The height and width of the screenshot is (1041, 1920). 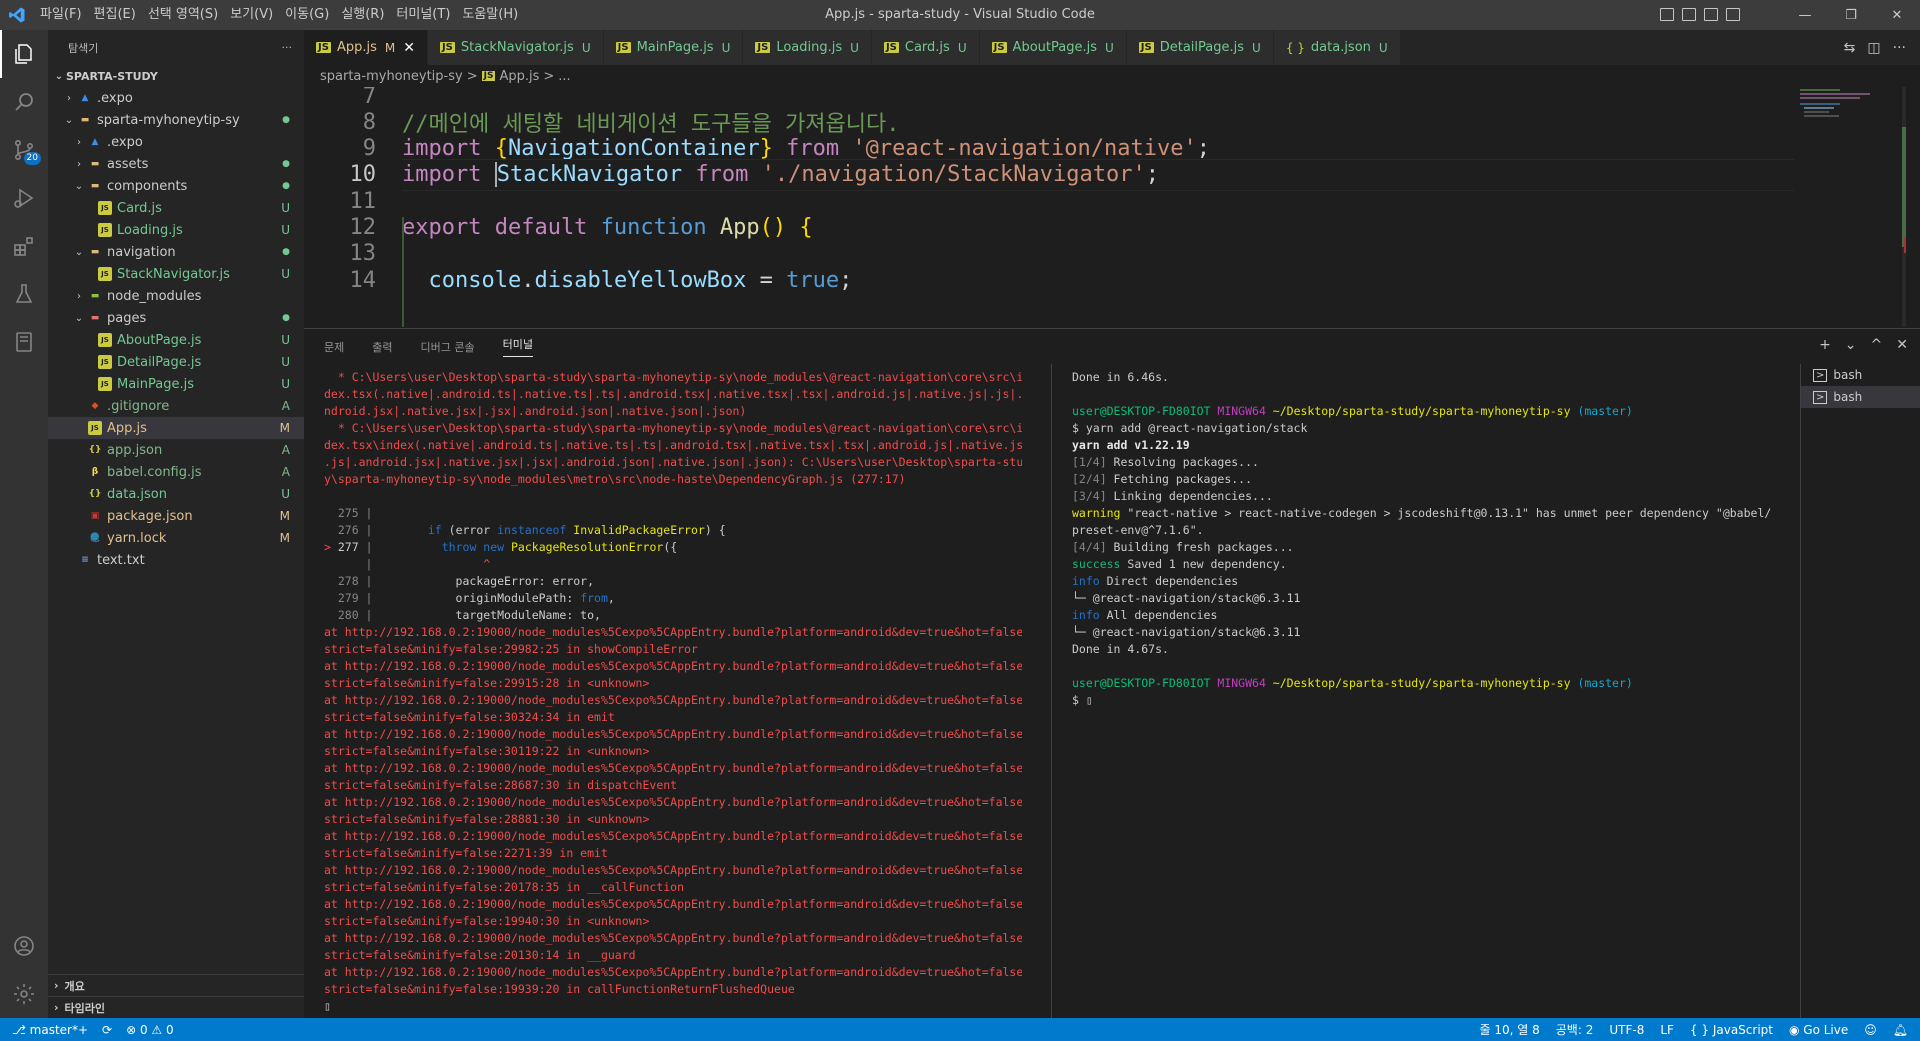 I want to click on menu-item: 실행(R), so click(x=362, y=15).